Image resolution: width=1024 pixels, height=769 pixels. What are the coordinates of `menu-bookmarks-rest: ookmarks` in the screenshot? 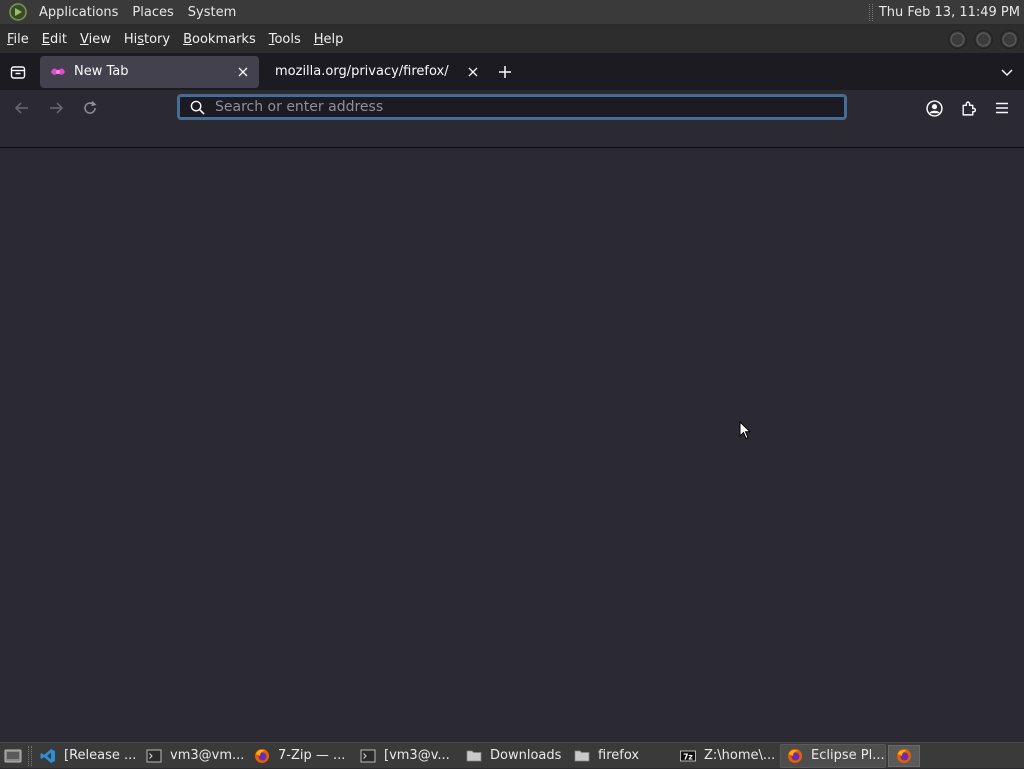 It's located at (224, 39).